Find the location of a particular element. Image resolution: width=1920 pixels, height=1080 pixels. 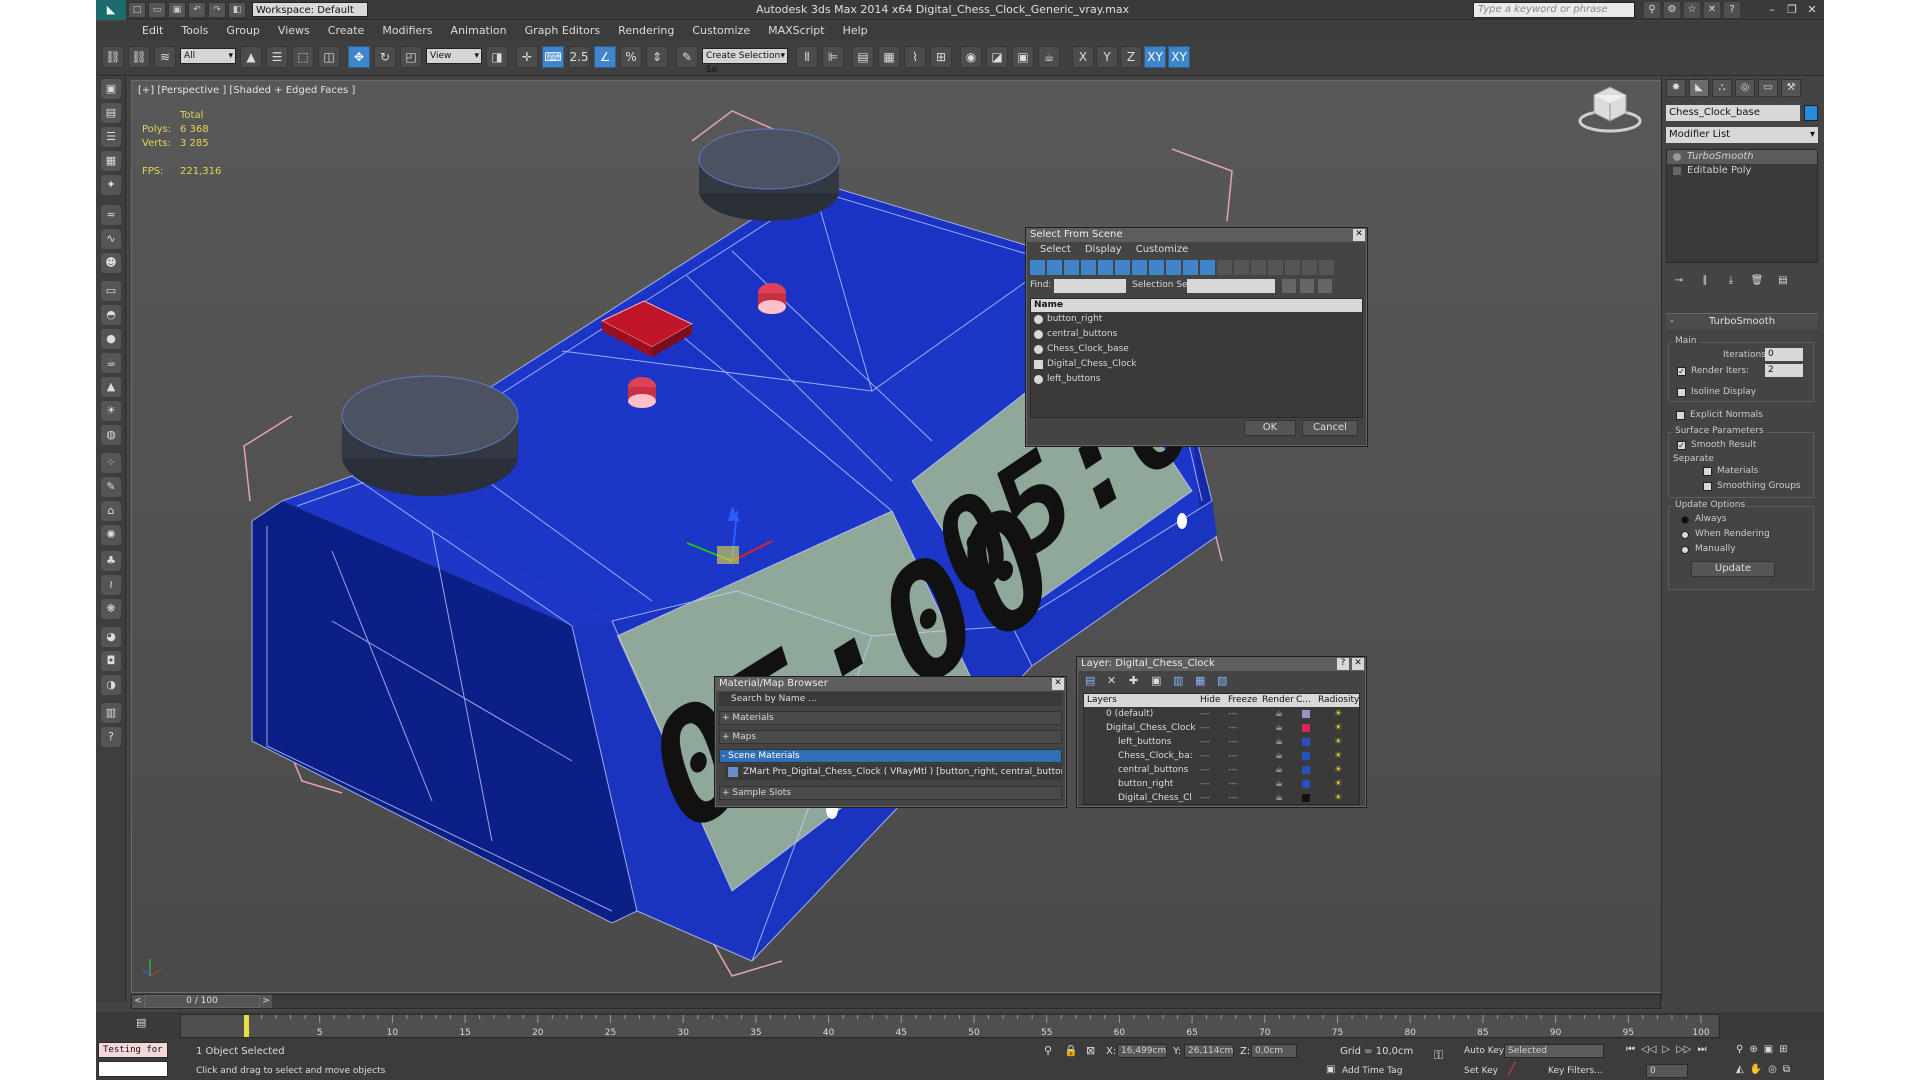

select-by-name-icon: ☰ is located at coordinates (277, 57).